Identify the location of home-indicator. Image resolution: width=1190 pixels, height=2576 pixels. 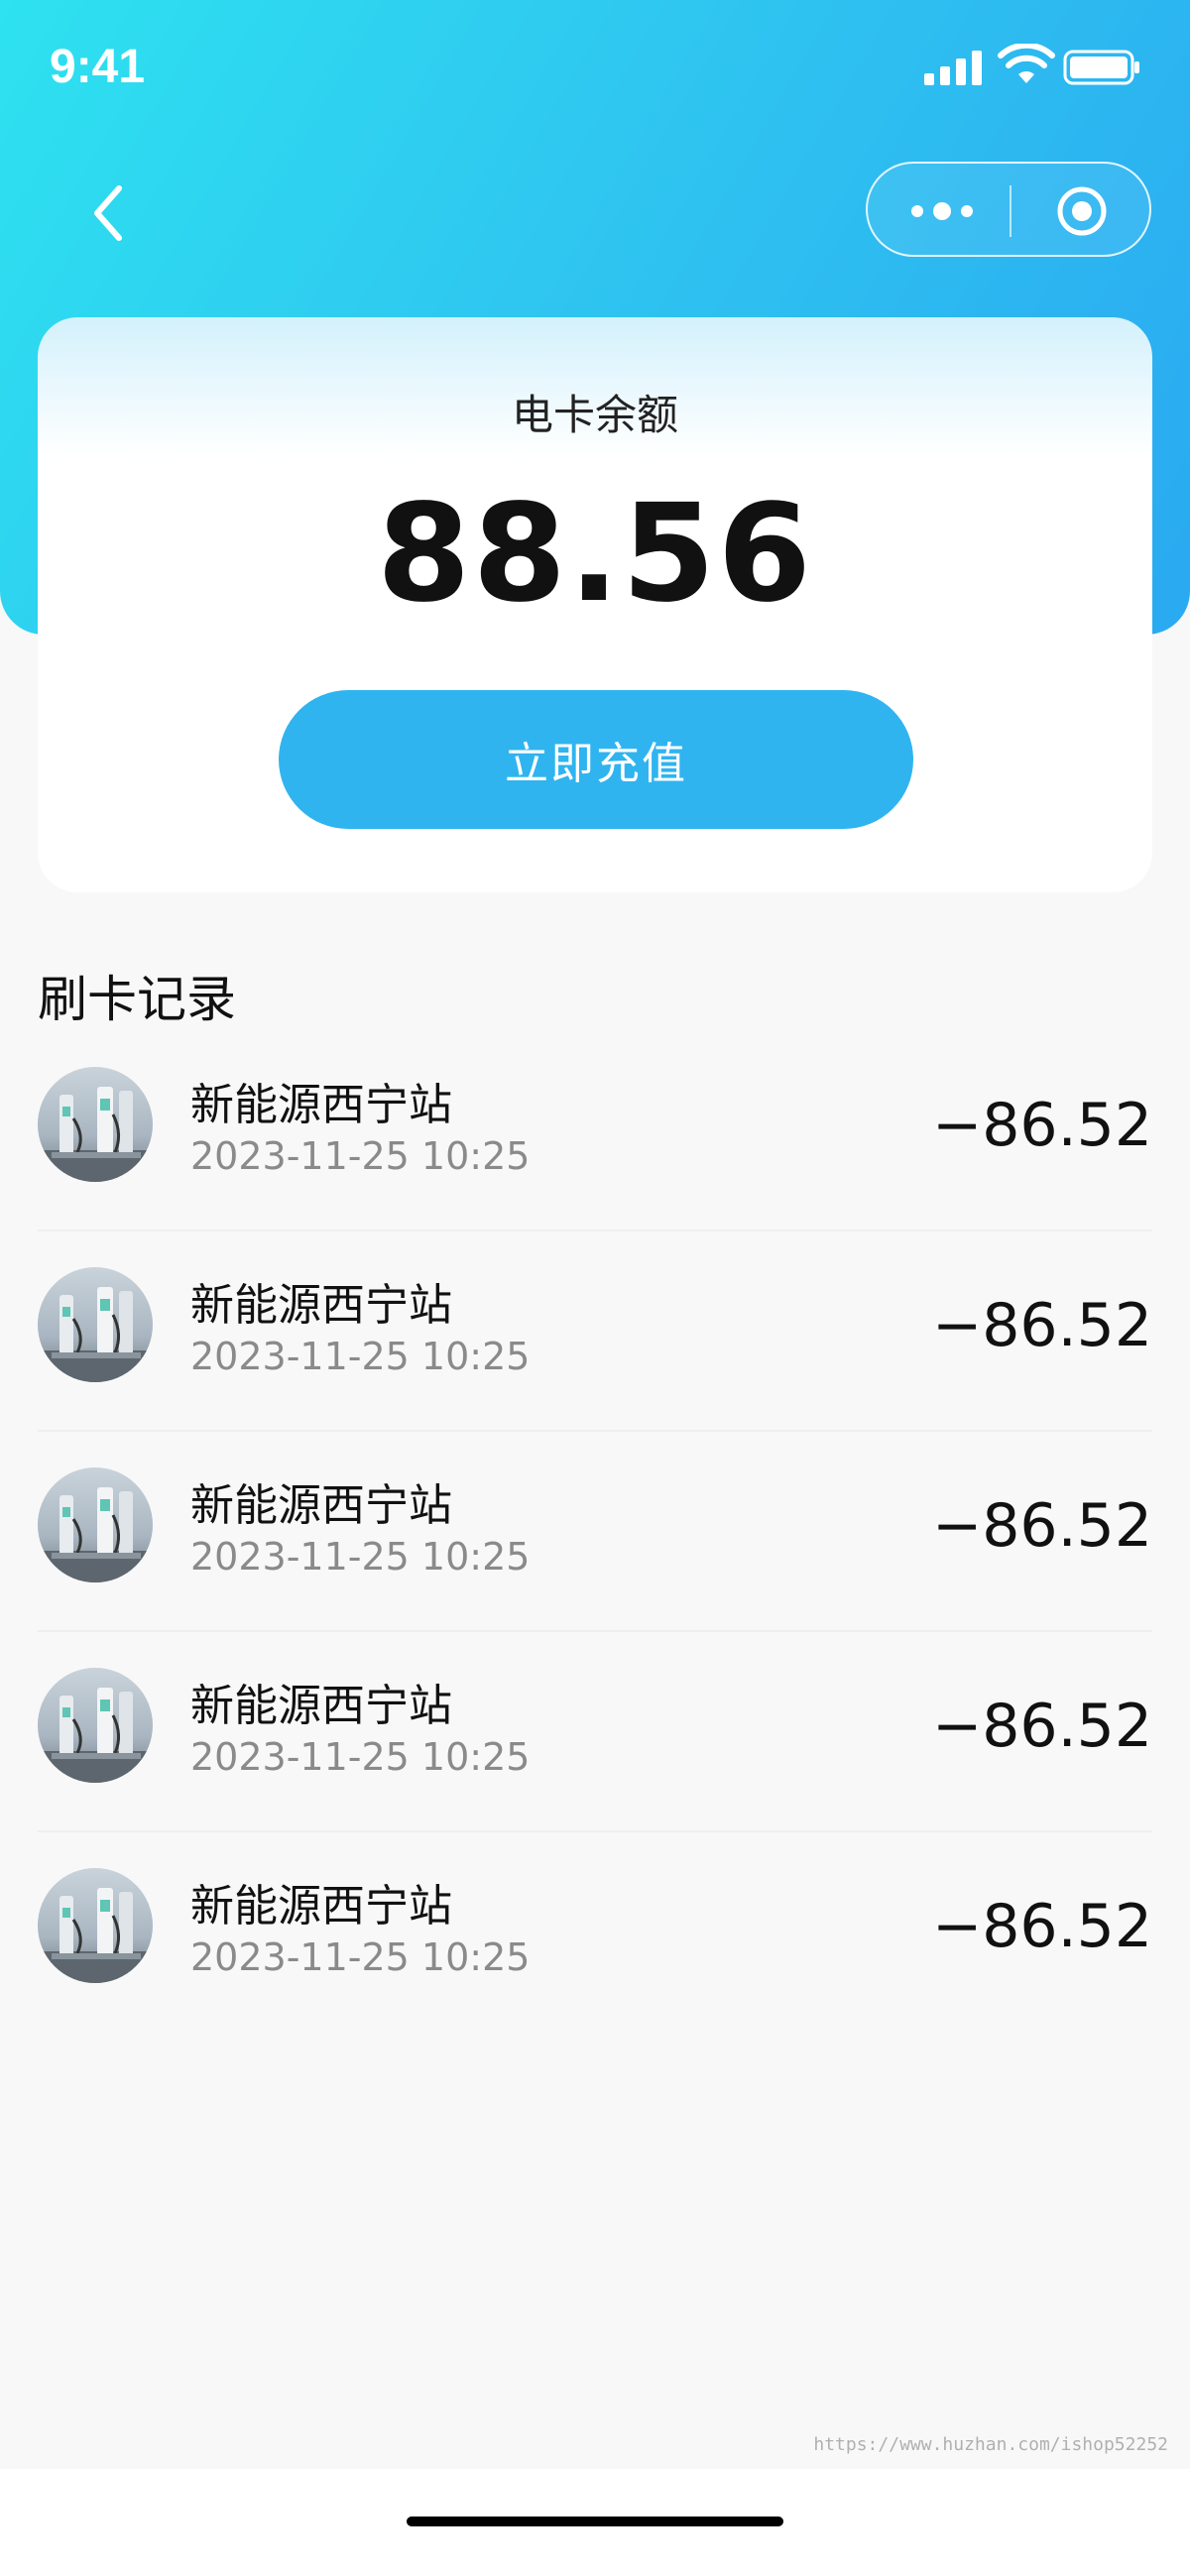
(595, 2521).